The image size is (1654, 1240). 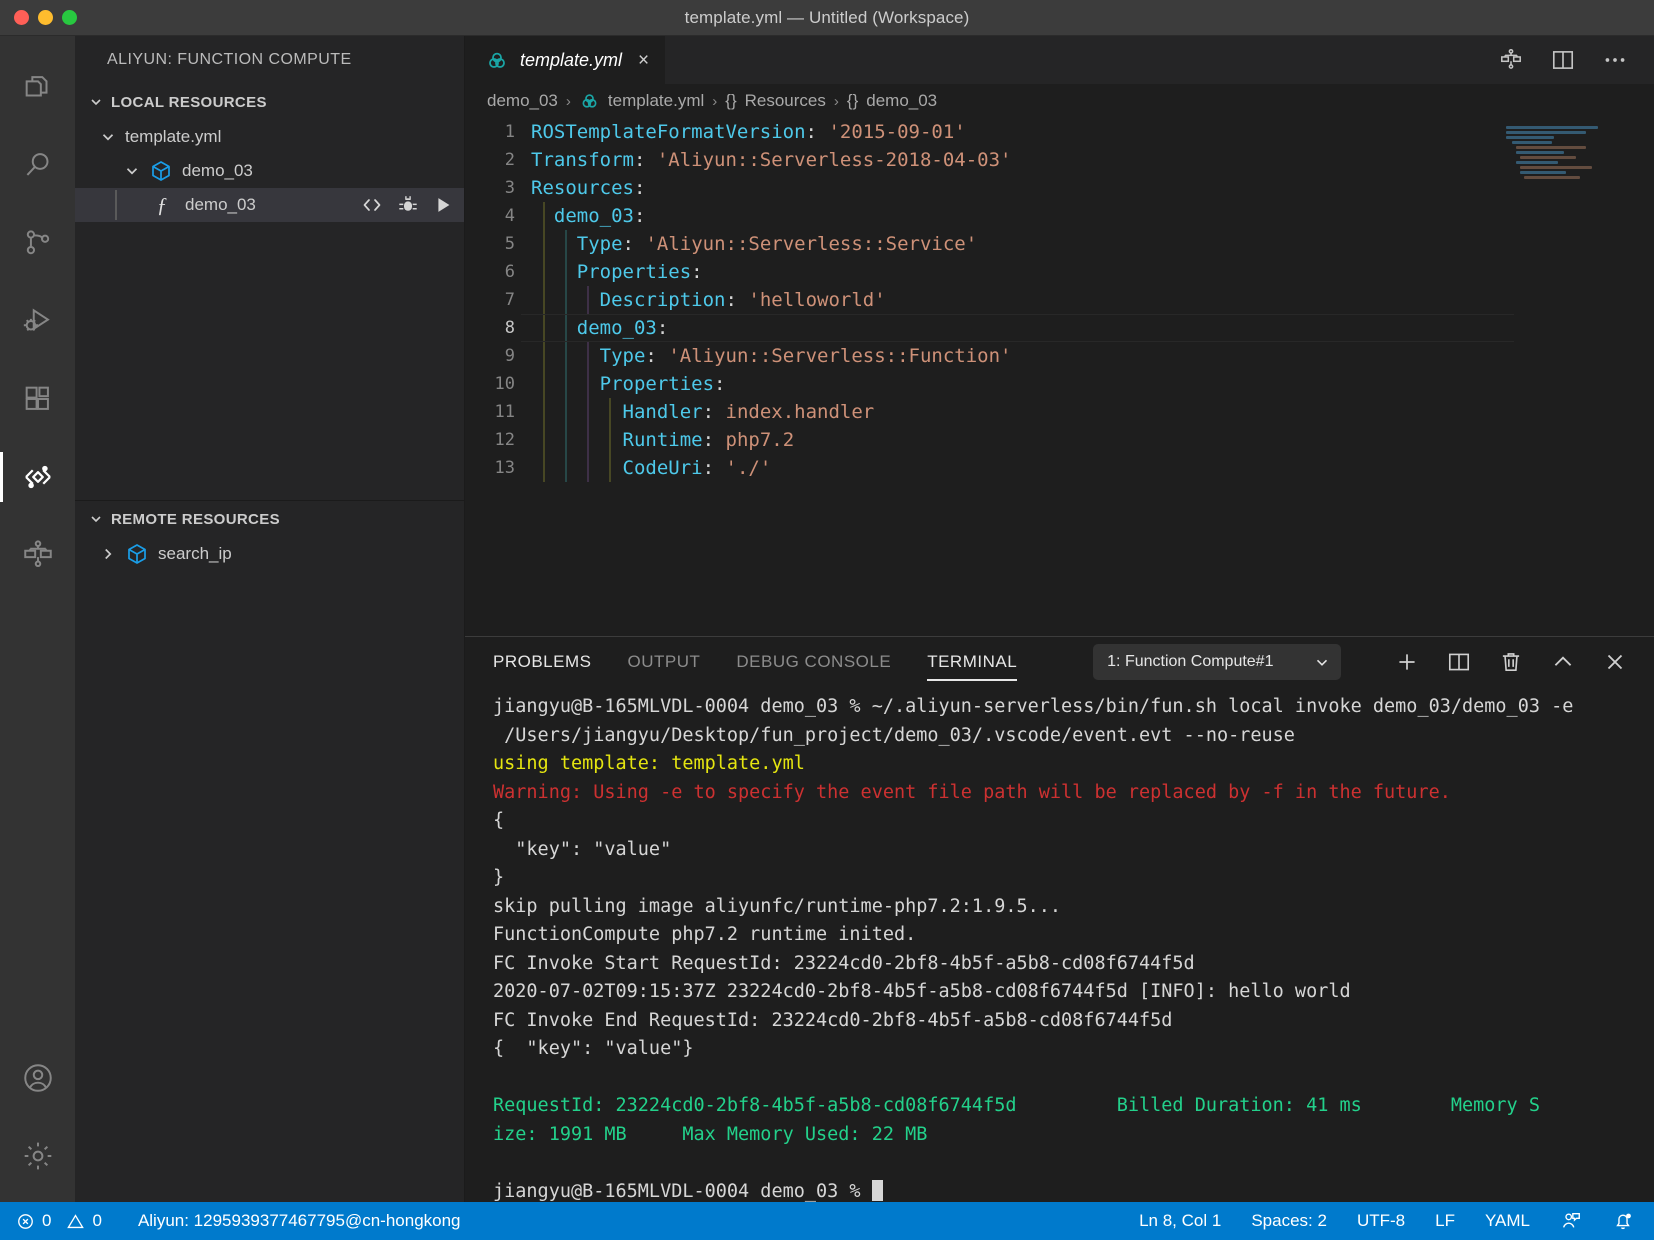 What do you see at coordinates (1563, 60) in the screenshot?
I see `split-editor-icon` at bounding box center [1563, 60].